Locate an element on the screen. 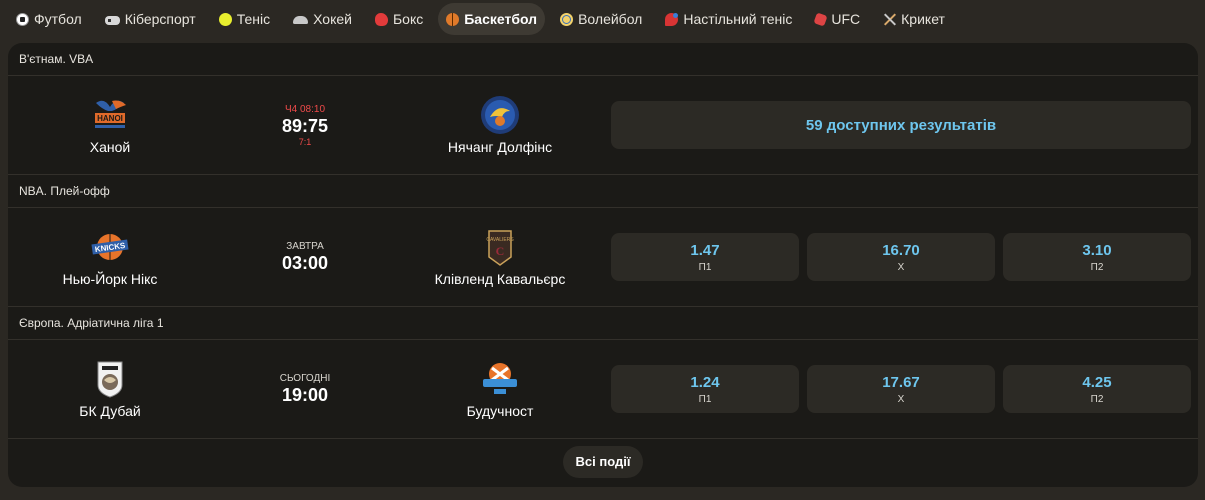 The height and width of the screenshot is (500, 1205). boxing-glove-icon is located at coordinates (381, 19).